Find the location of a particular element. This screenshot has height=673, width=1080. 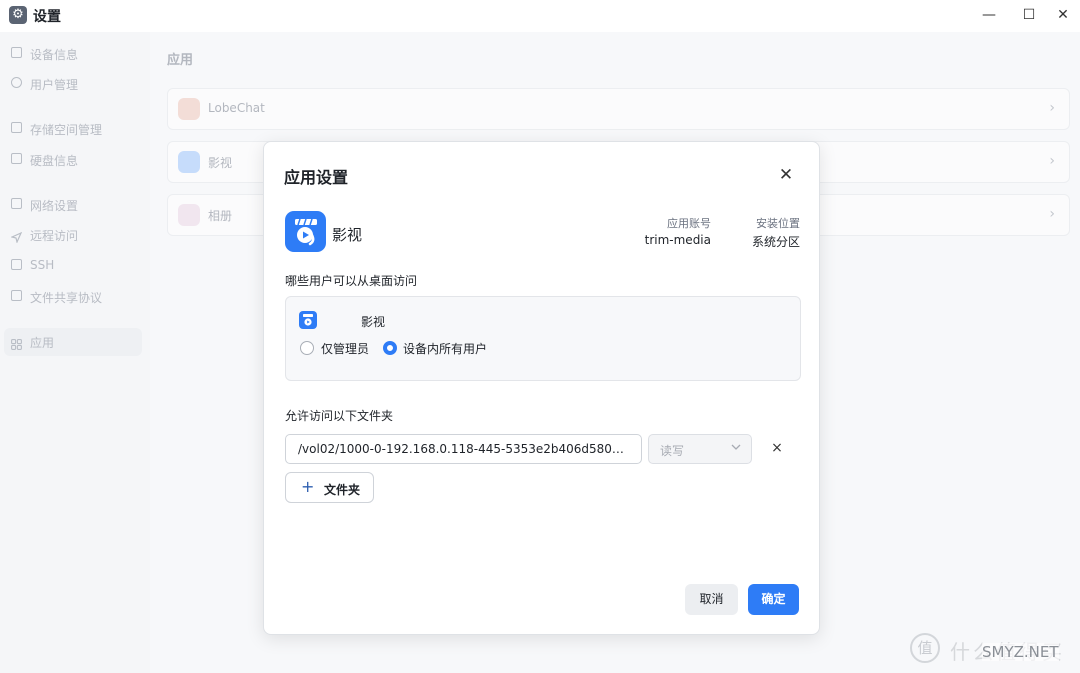

app-card-name: 影视 is located at coordinates (220, 163).